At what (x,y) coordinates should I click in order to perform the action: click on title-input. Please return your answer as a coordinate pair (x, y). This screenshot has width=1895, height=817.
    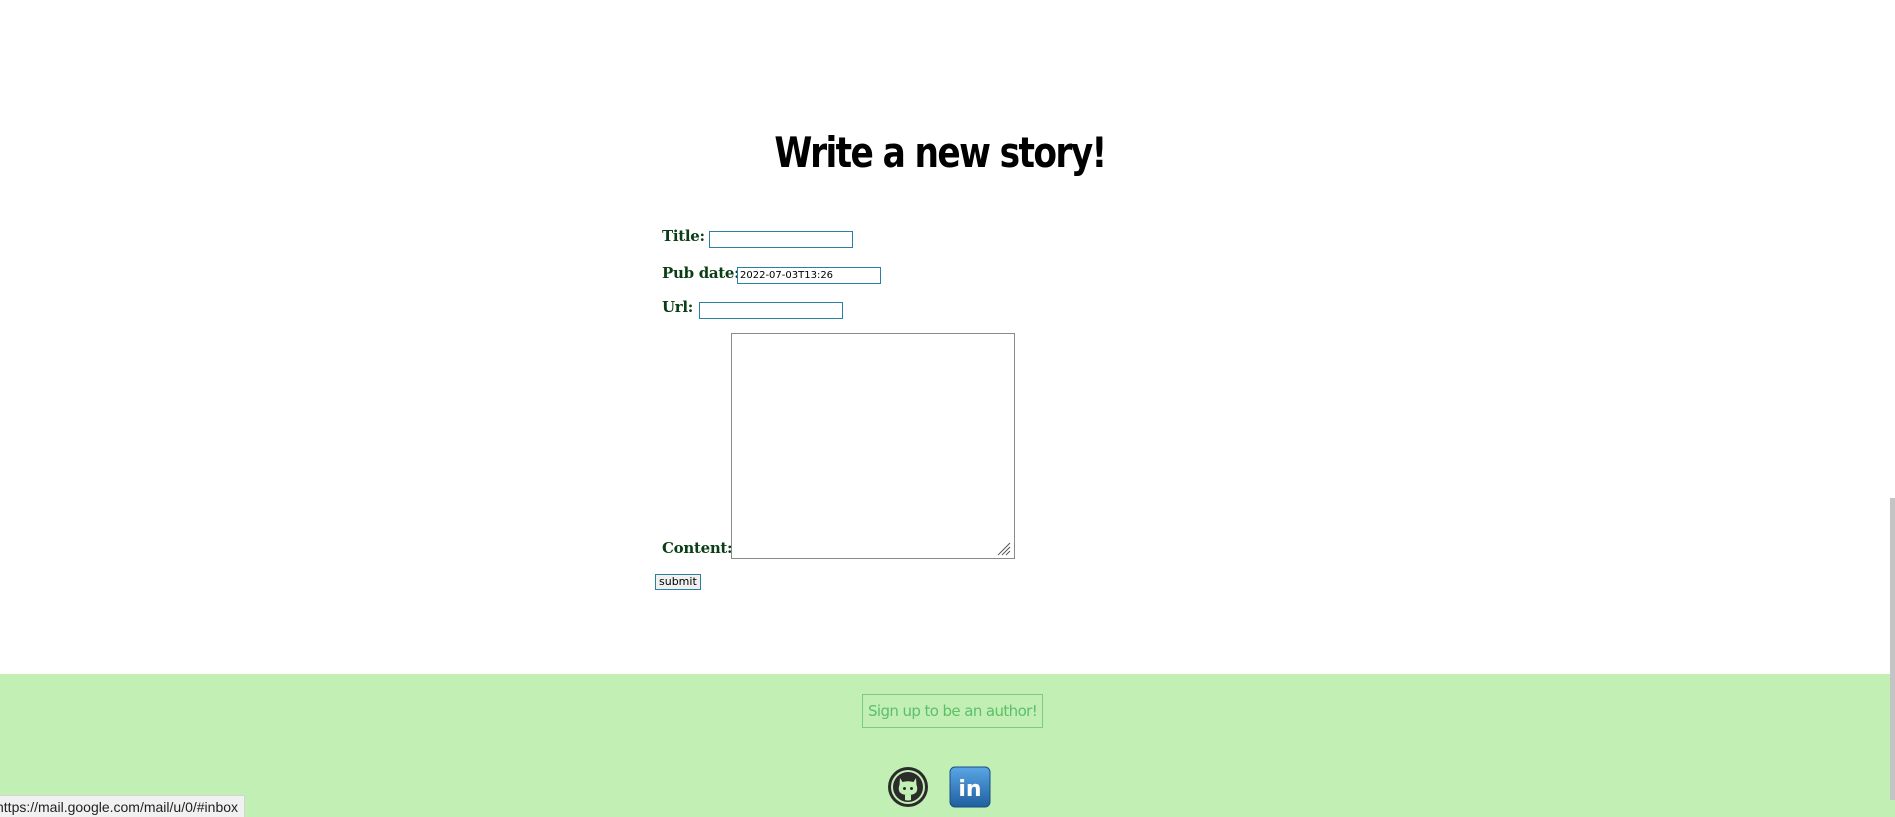
    Looking at the image, I should click on (781, 239).